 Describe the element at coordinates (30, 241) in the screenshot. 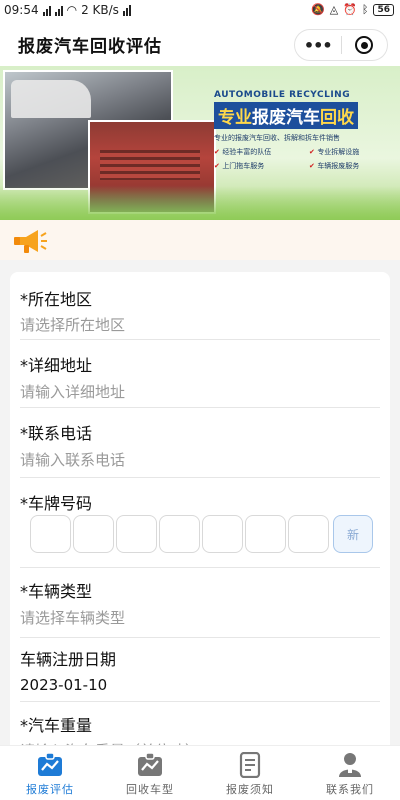

I see `megaphone-icon` at that location.